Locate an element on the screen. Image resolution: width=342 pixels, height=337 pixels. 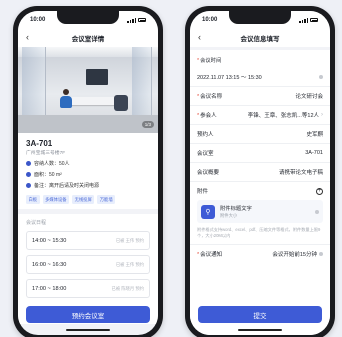
people-icon is located at coordinates (28, 163).